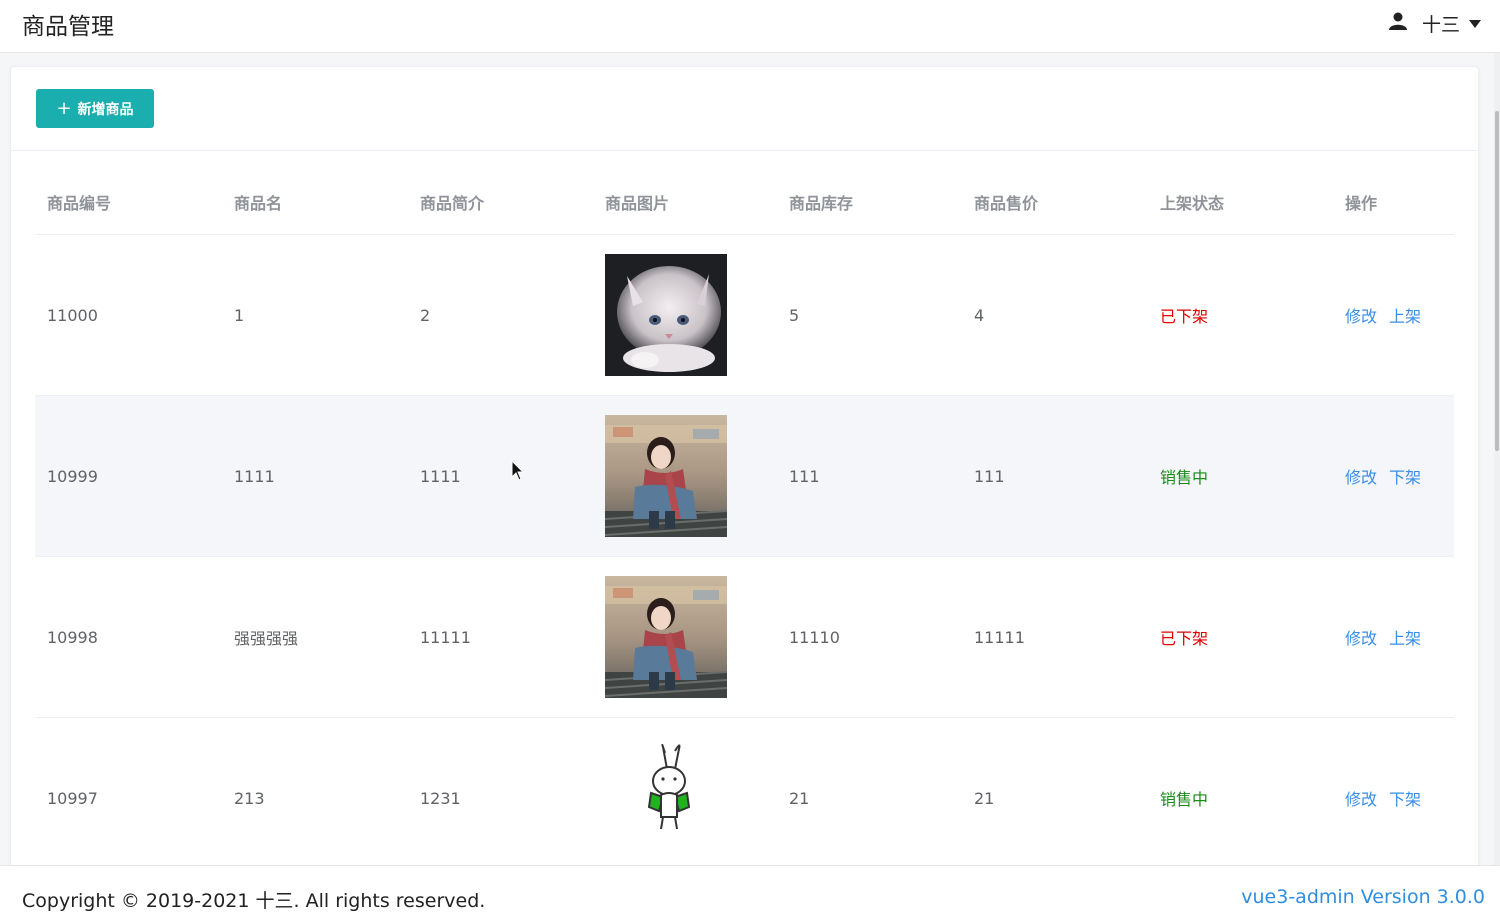 The width and height of the screenshot is (1500, 914). Describe the element at coordinates (68, 27) in the screenshot. I see `page-title: 商品管理` at that location.